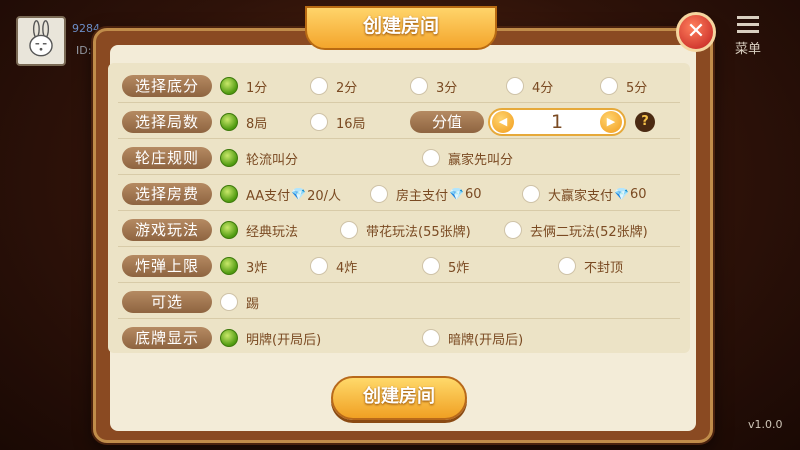 The height and width of the screenshot is (450, 800). I want to click on bomb-limit-option-5: 5炸, so click(445, 266).